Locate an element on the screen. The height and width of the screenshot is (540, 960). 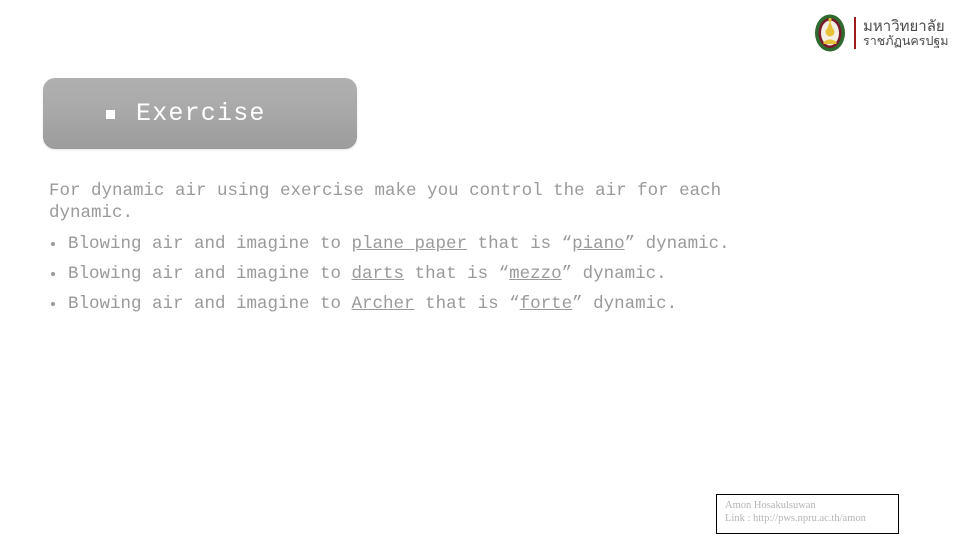
logo-line-2: ราชภัฏนครปฐม is located at coordinates (906, 41).